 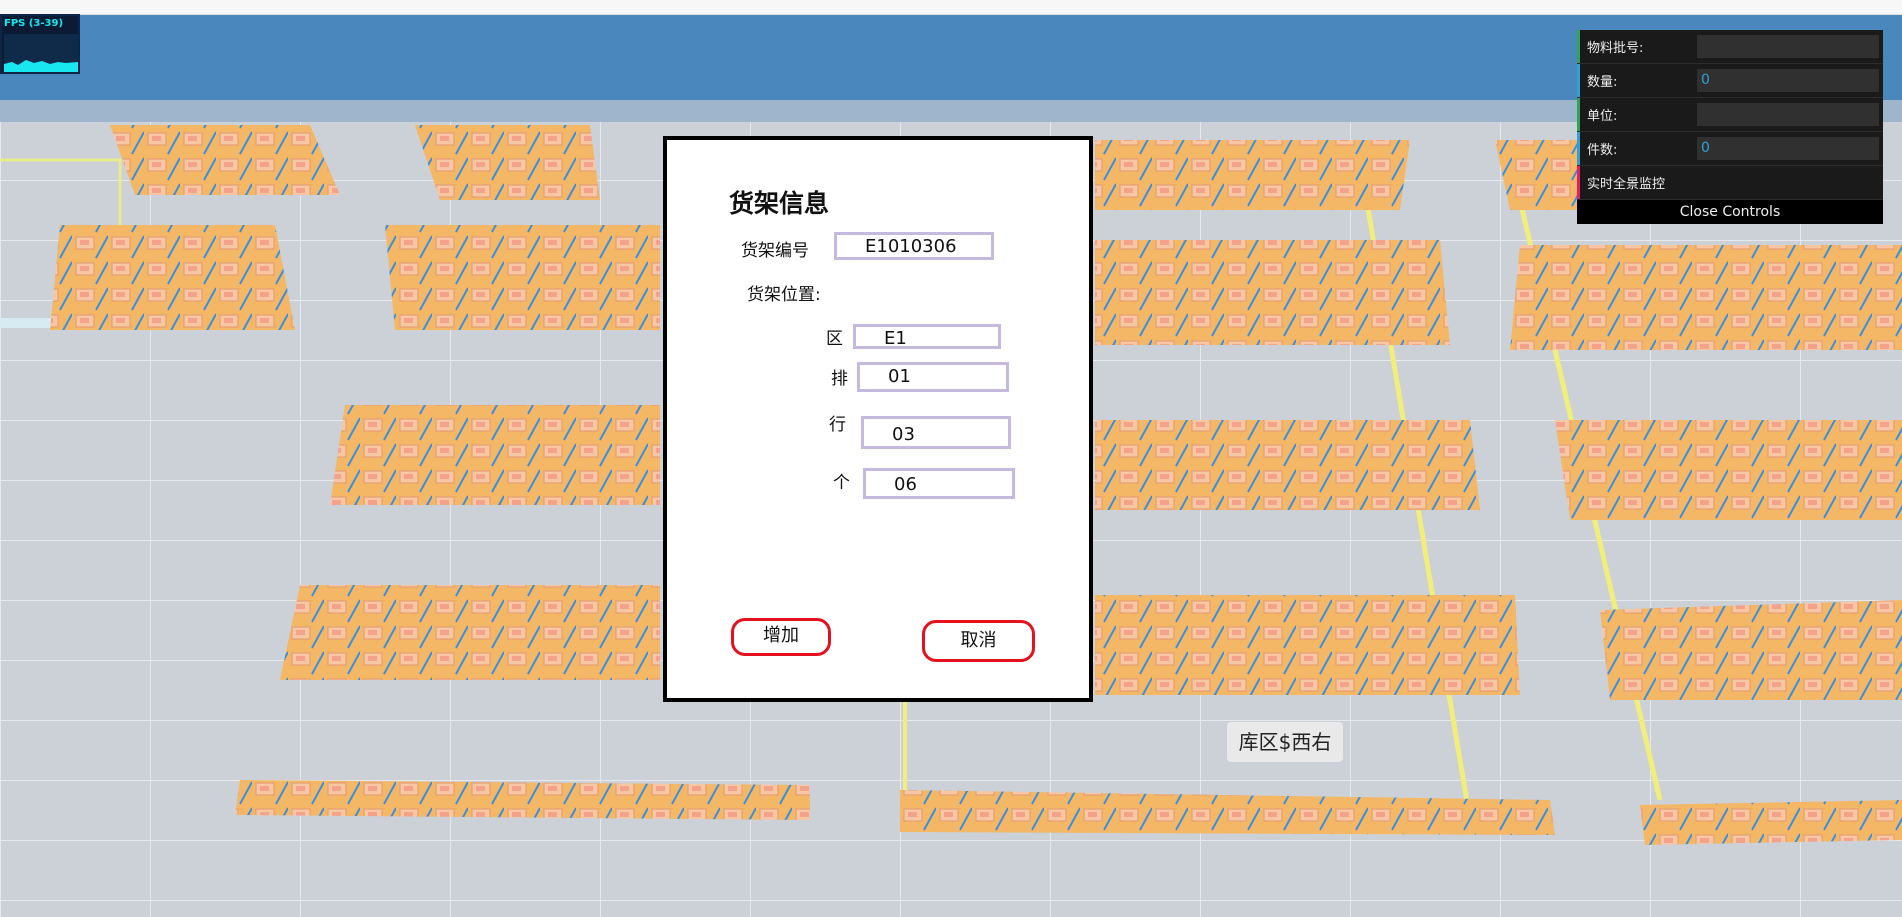 I want to click on browser-top-strip, so click(x=951, y=7).